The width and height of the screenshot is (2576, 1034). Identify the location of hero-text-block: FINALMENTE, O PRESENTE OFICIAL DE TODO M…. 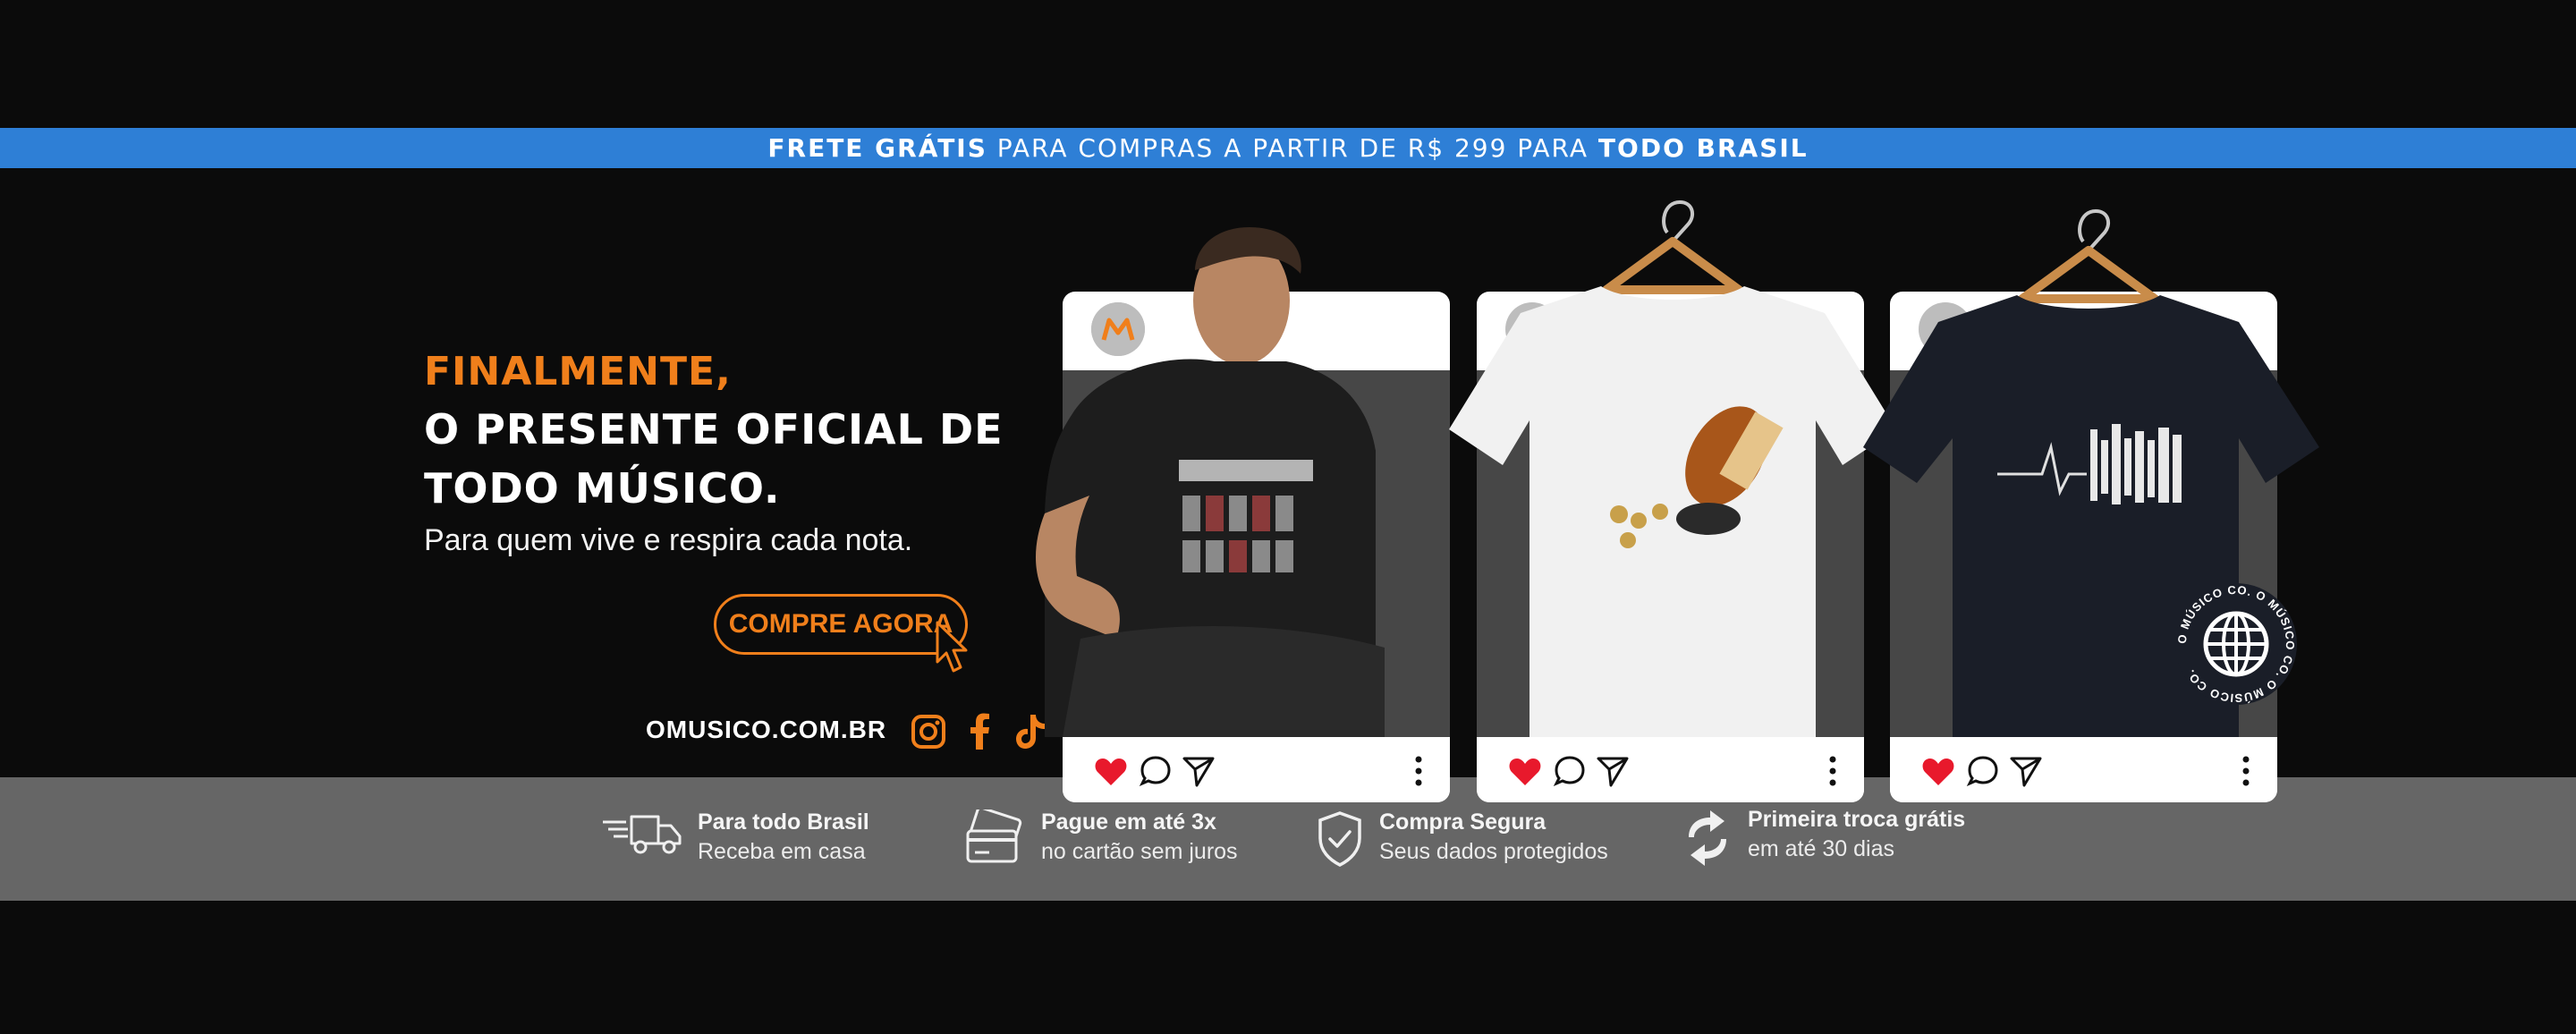
(746, 451).